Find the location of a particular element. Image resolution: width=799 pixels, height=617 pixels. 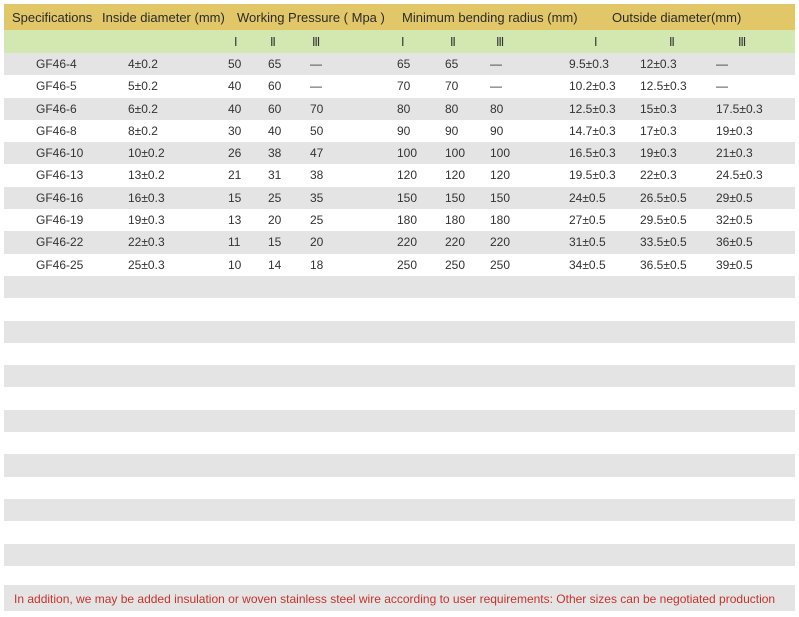

table-cell: GF46-5 is located at coordinates (56, 86).